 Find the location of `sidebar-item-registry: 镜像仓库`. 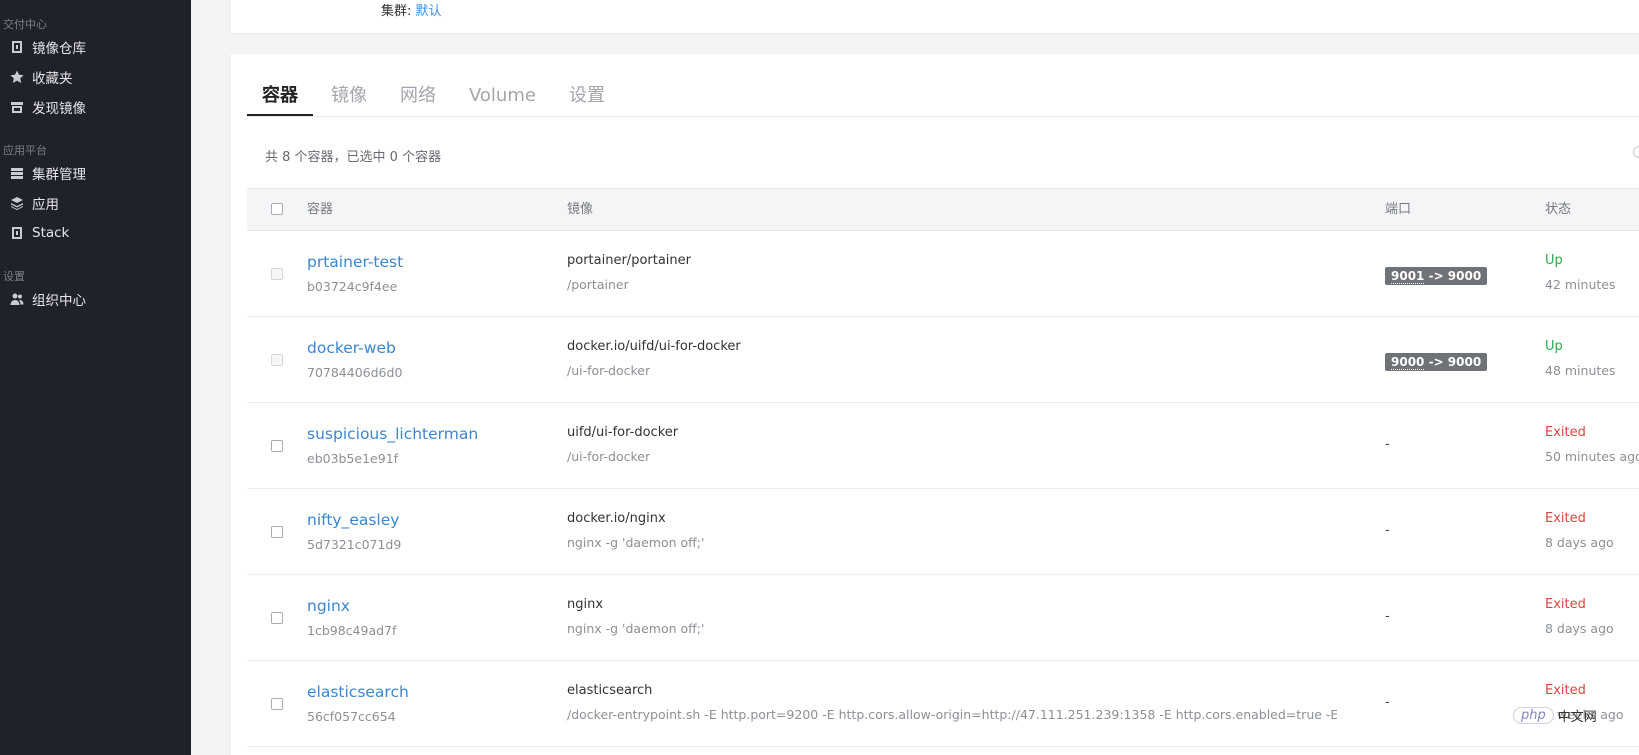

sidebar-item-registry: 镜像仓库 is located at coordinates (48, 47).